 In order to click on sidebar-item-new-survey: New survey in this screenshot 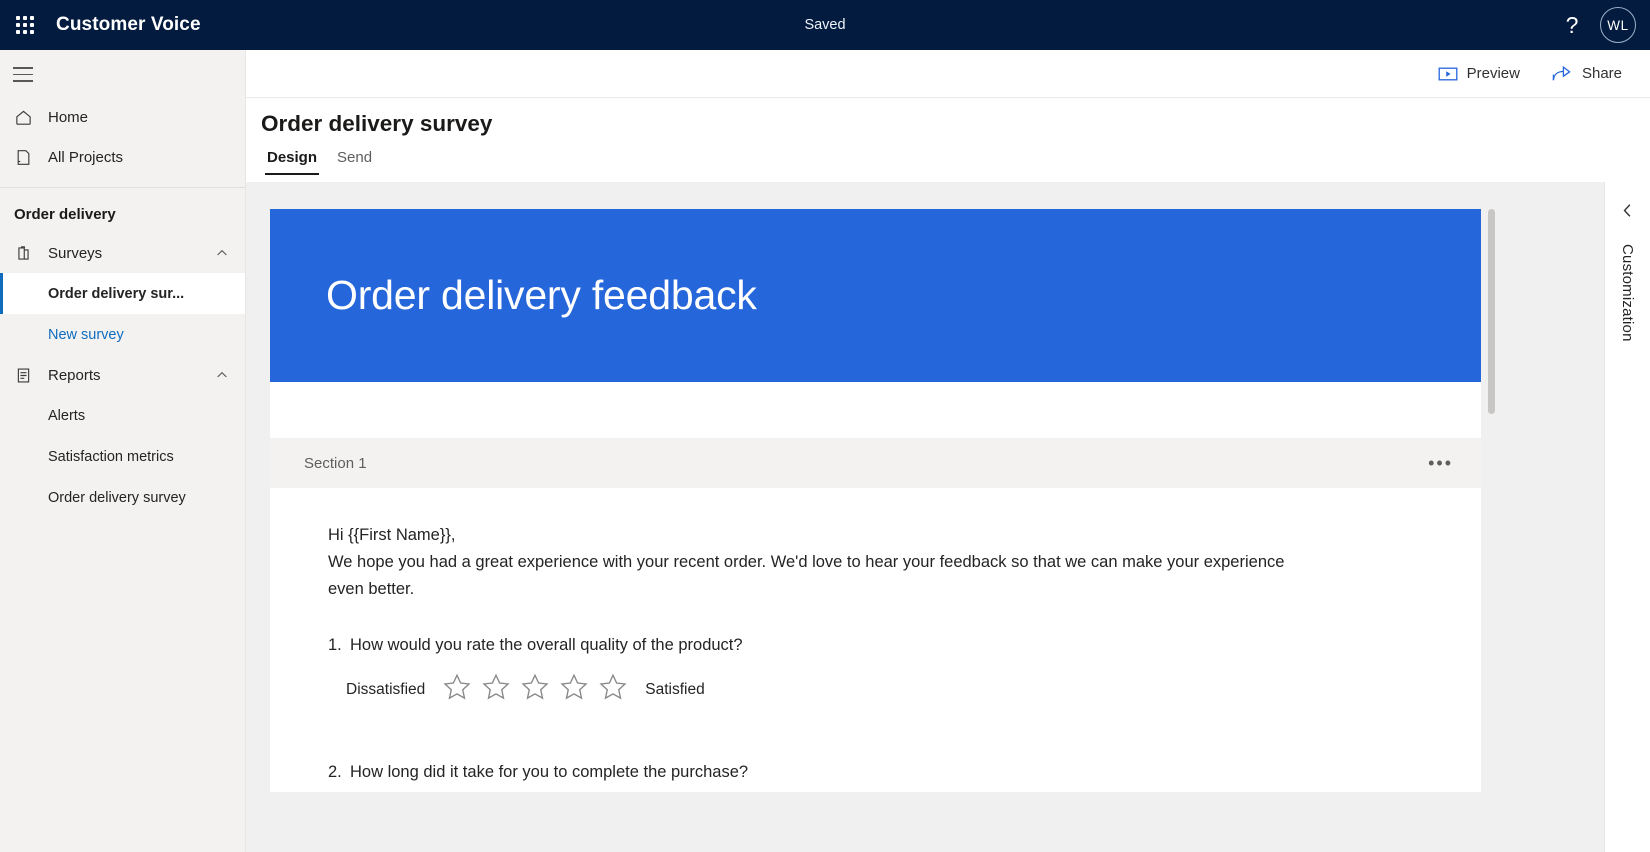, I will do `click(122, 334)`.